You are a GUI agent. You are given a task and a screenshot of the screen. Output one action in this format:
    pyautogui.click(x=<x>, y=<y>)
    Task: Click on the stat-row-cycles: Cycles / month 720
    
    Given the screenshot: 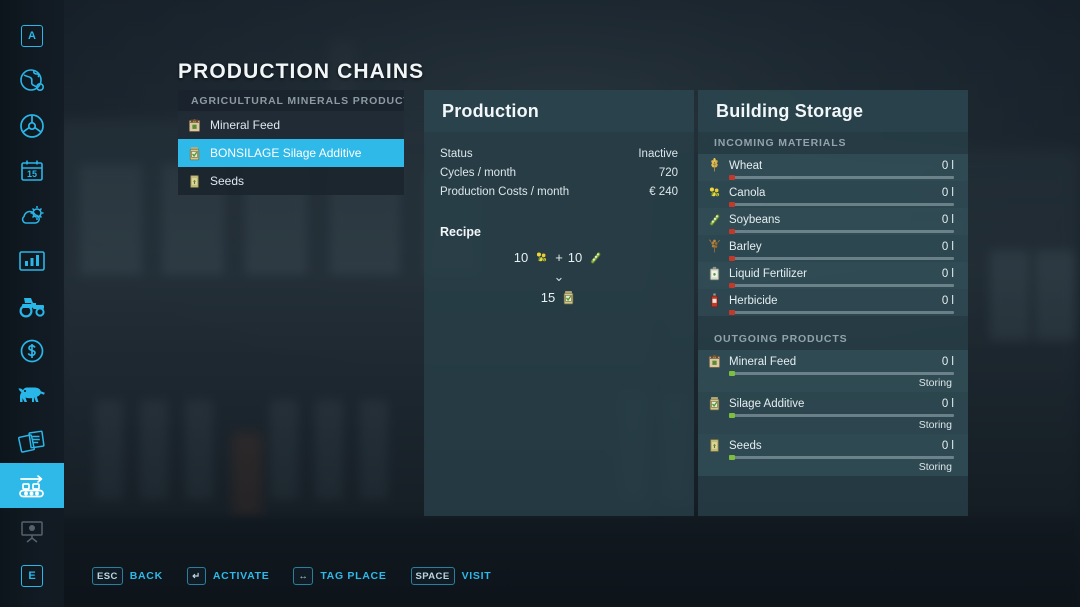 What is the action you would take?
    pyautogui.click(x=559, y=172)
    